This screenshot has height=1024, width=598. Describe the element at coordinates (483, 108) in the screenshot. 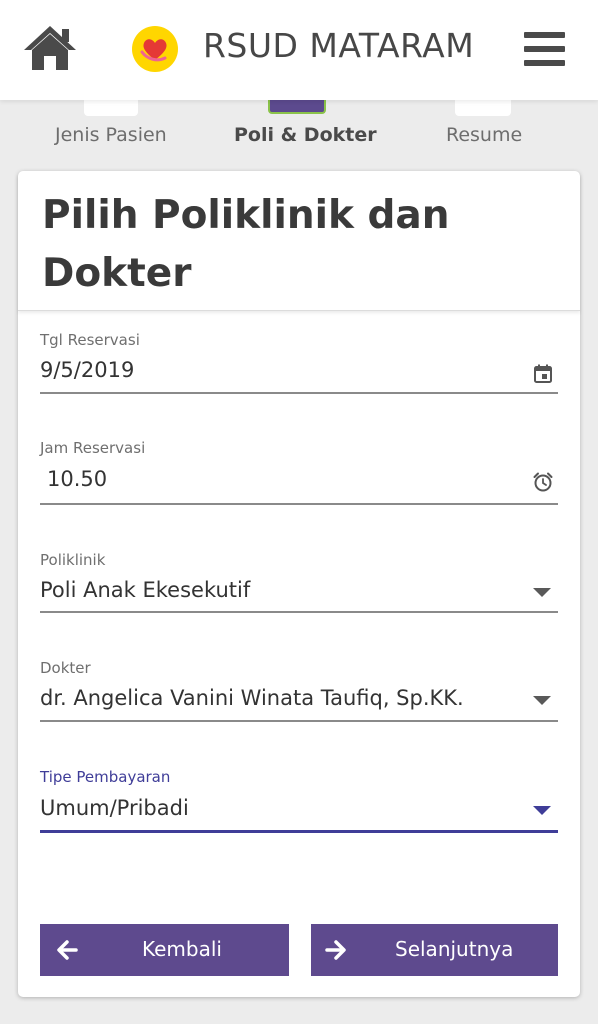

I see `step-marker-resume` at that location.